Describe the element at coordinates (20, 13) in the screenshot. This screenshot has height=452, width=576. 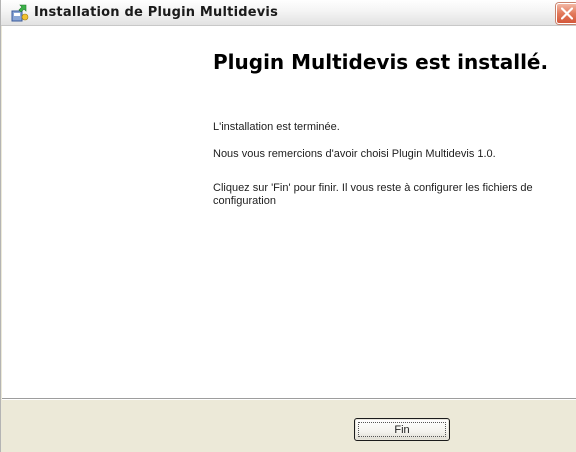
I see `installer-icon` at that location.